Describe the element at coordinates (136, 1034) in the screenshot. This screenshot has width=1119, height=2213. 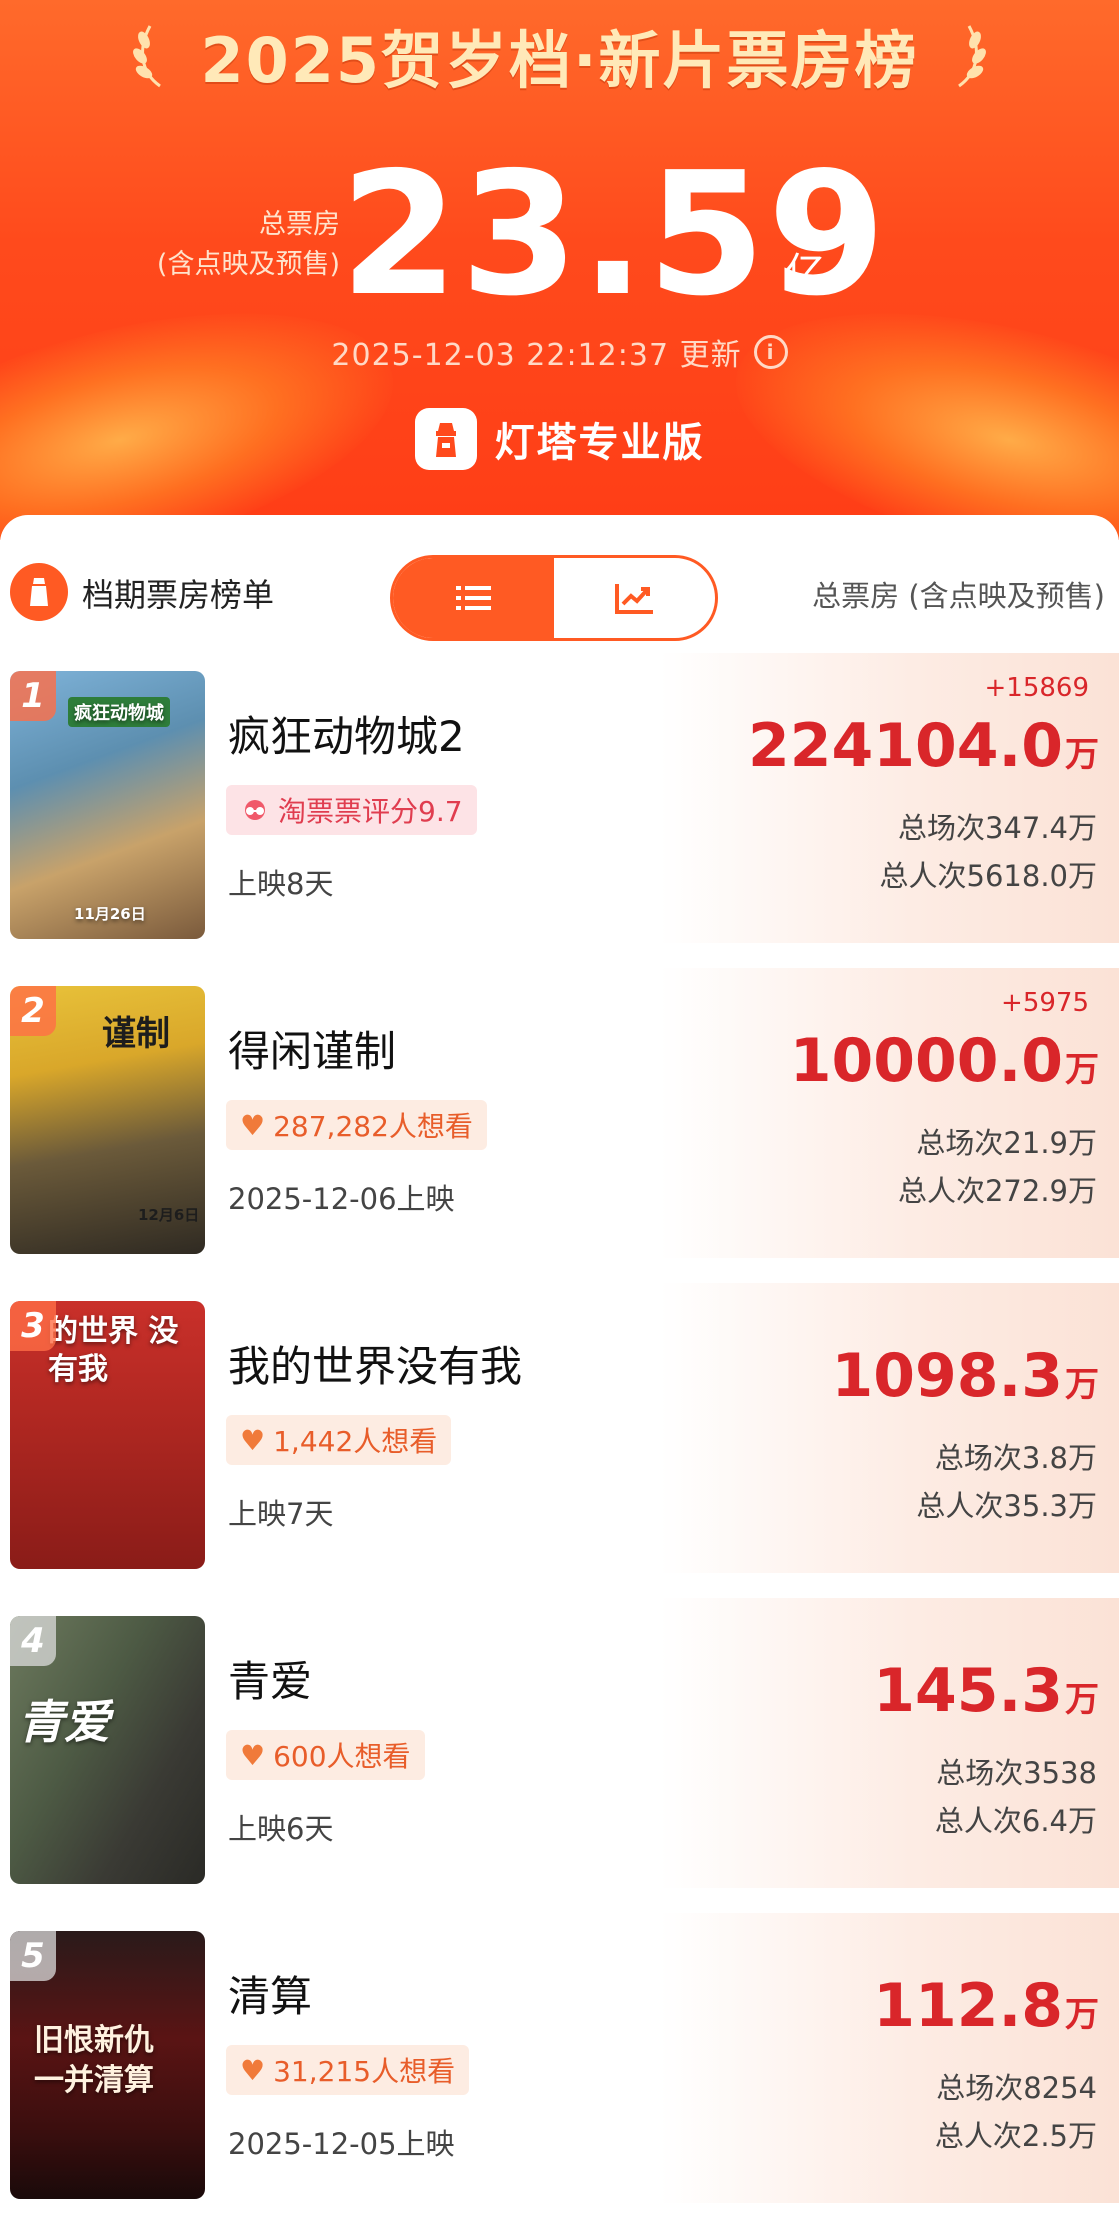
I see `poster-title-text: 谨制` at that location.